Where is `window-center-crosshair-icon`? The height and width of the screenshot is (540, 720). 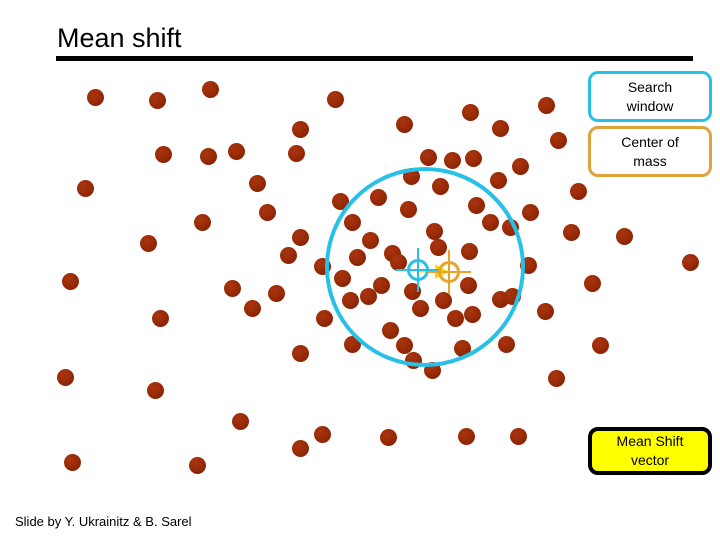
window-center-crosshair-icon is located at coordinates (418, 270).